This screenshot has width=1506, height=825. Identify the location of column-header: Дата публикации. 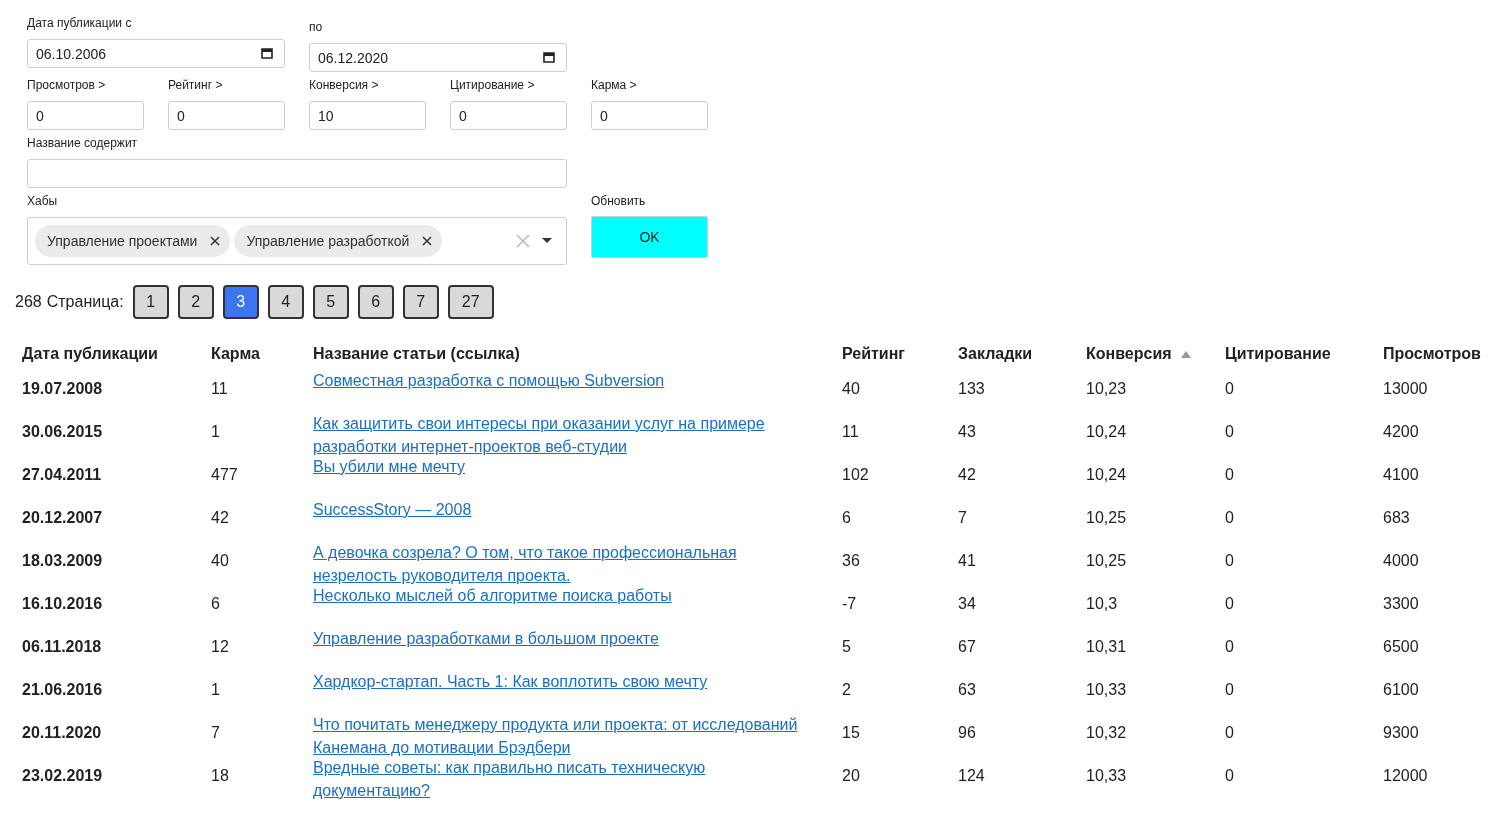
(116, 354).